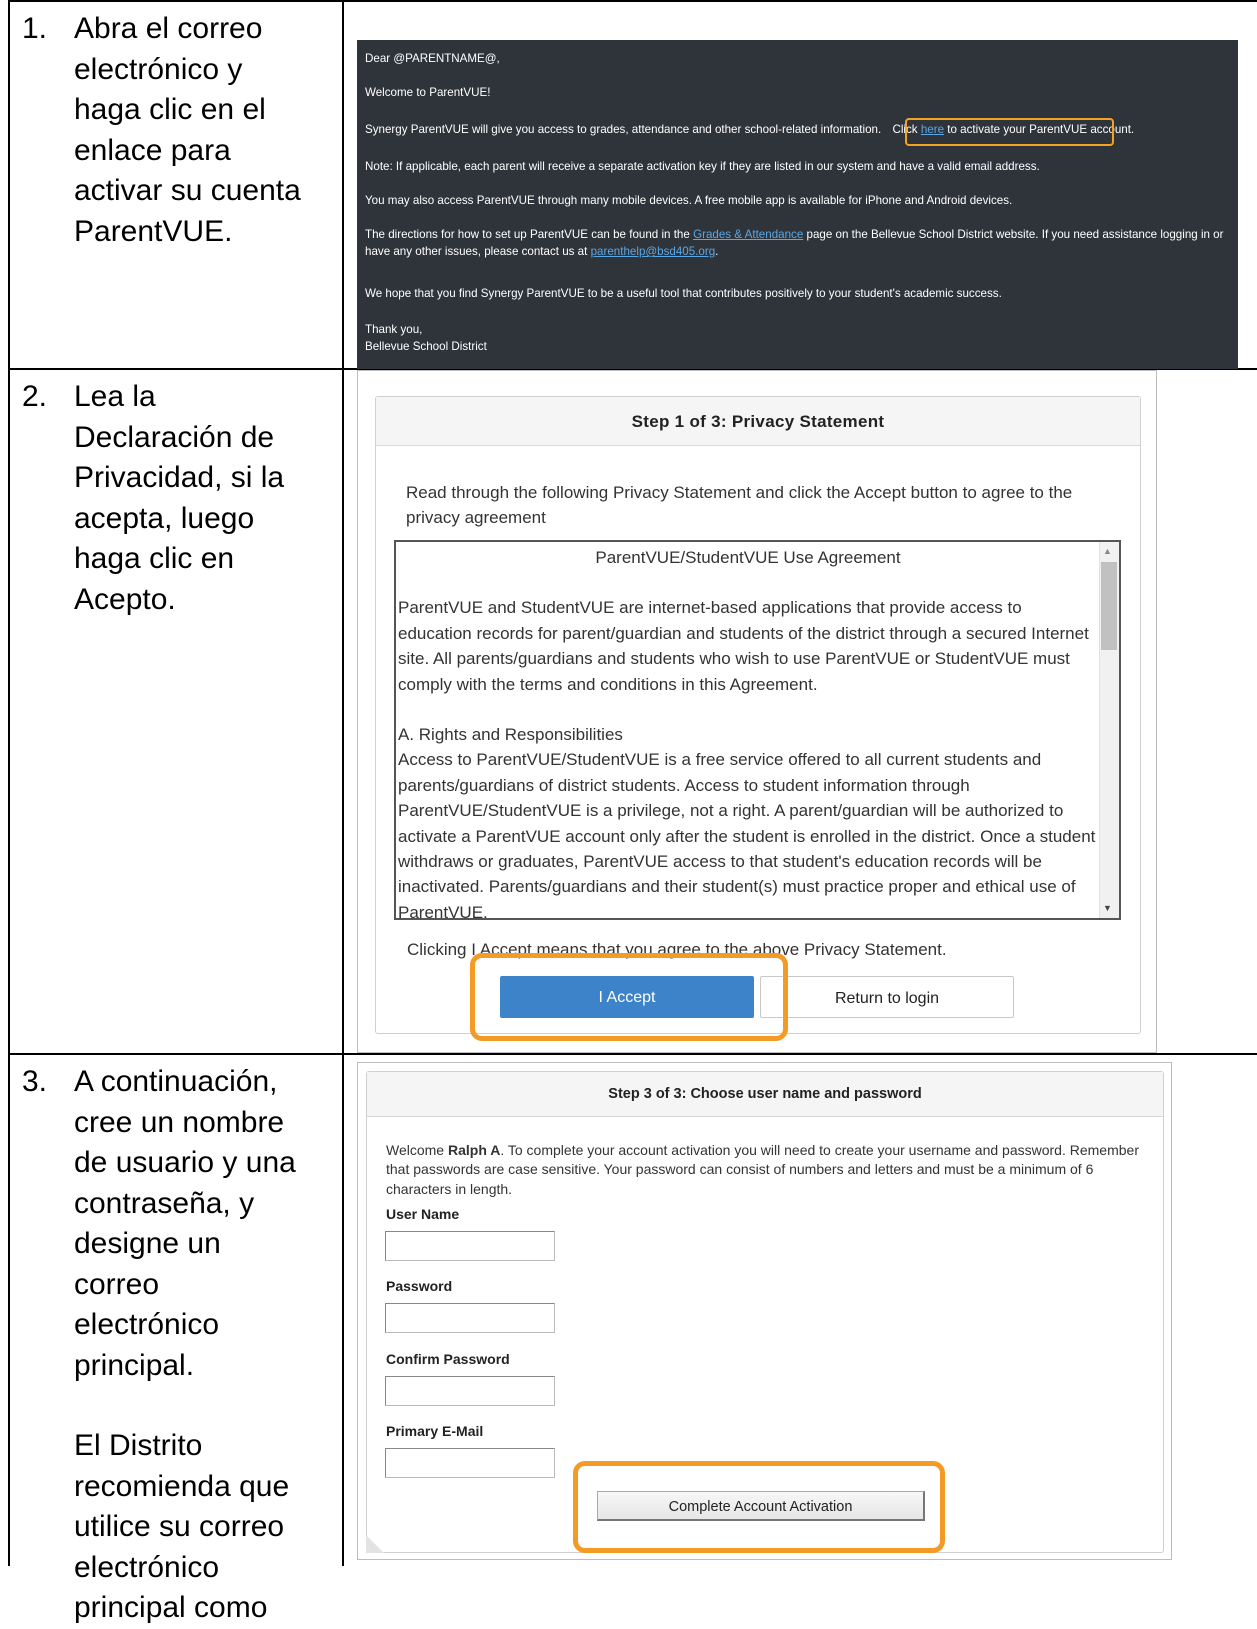 This screenshot has height=1629, width=1257. I want to click on scroll-down-arrow-icon: ▼, so click(1107, 908).